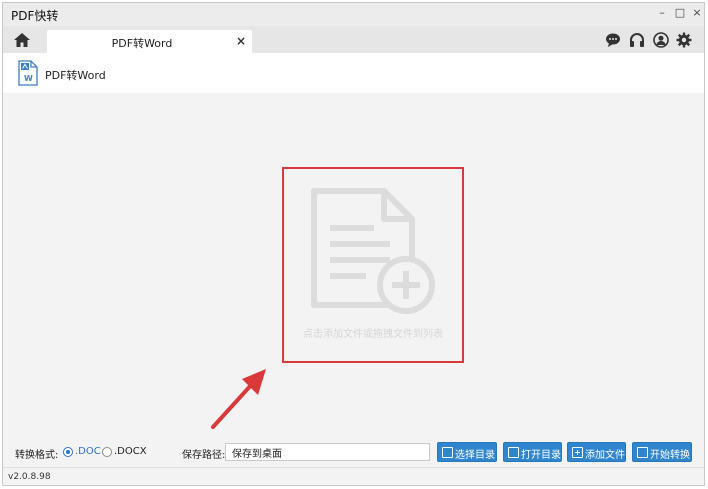 This screenshot has height=489, width=708. Describe the element at coordinates (447, 452) in the screenshot. I see `save-icon` at that location.